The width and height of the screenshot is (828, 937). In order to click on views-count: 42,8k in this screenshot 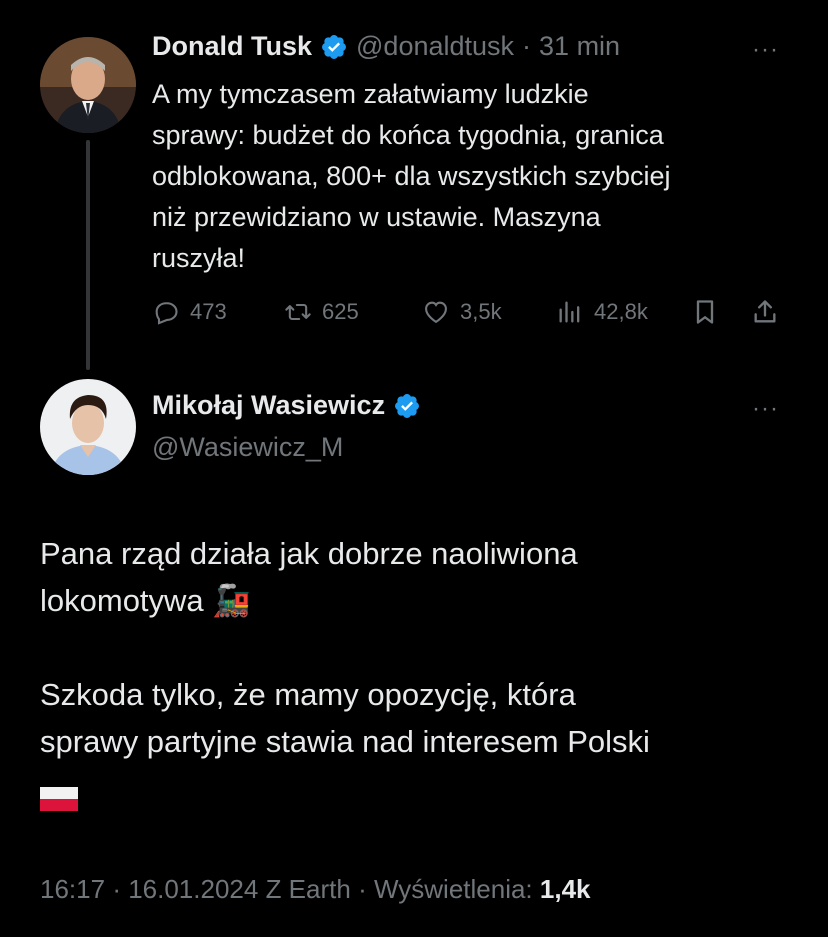, I will do `click(621, 311)`.